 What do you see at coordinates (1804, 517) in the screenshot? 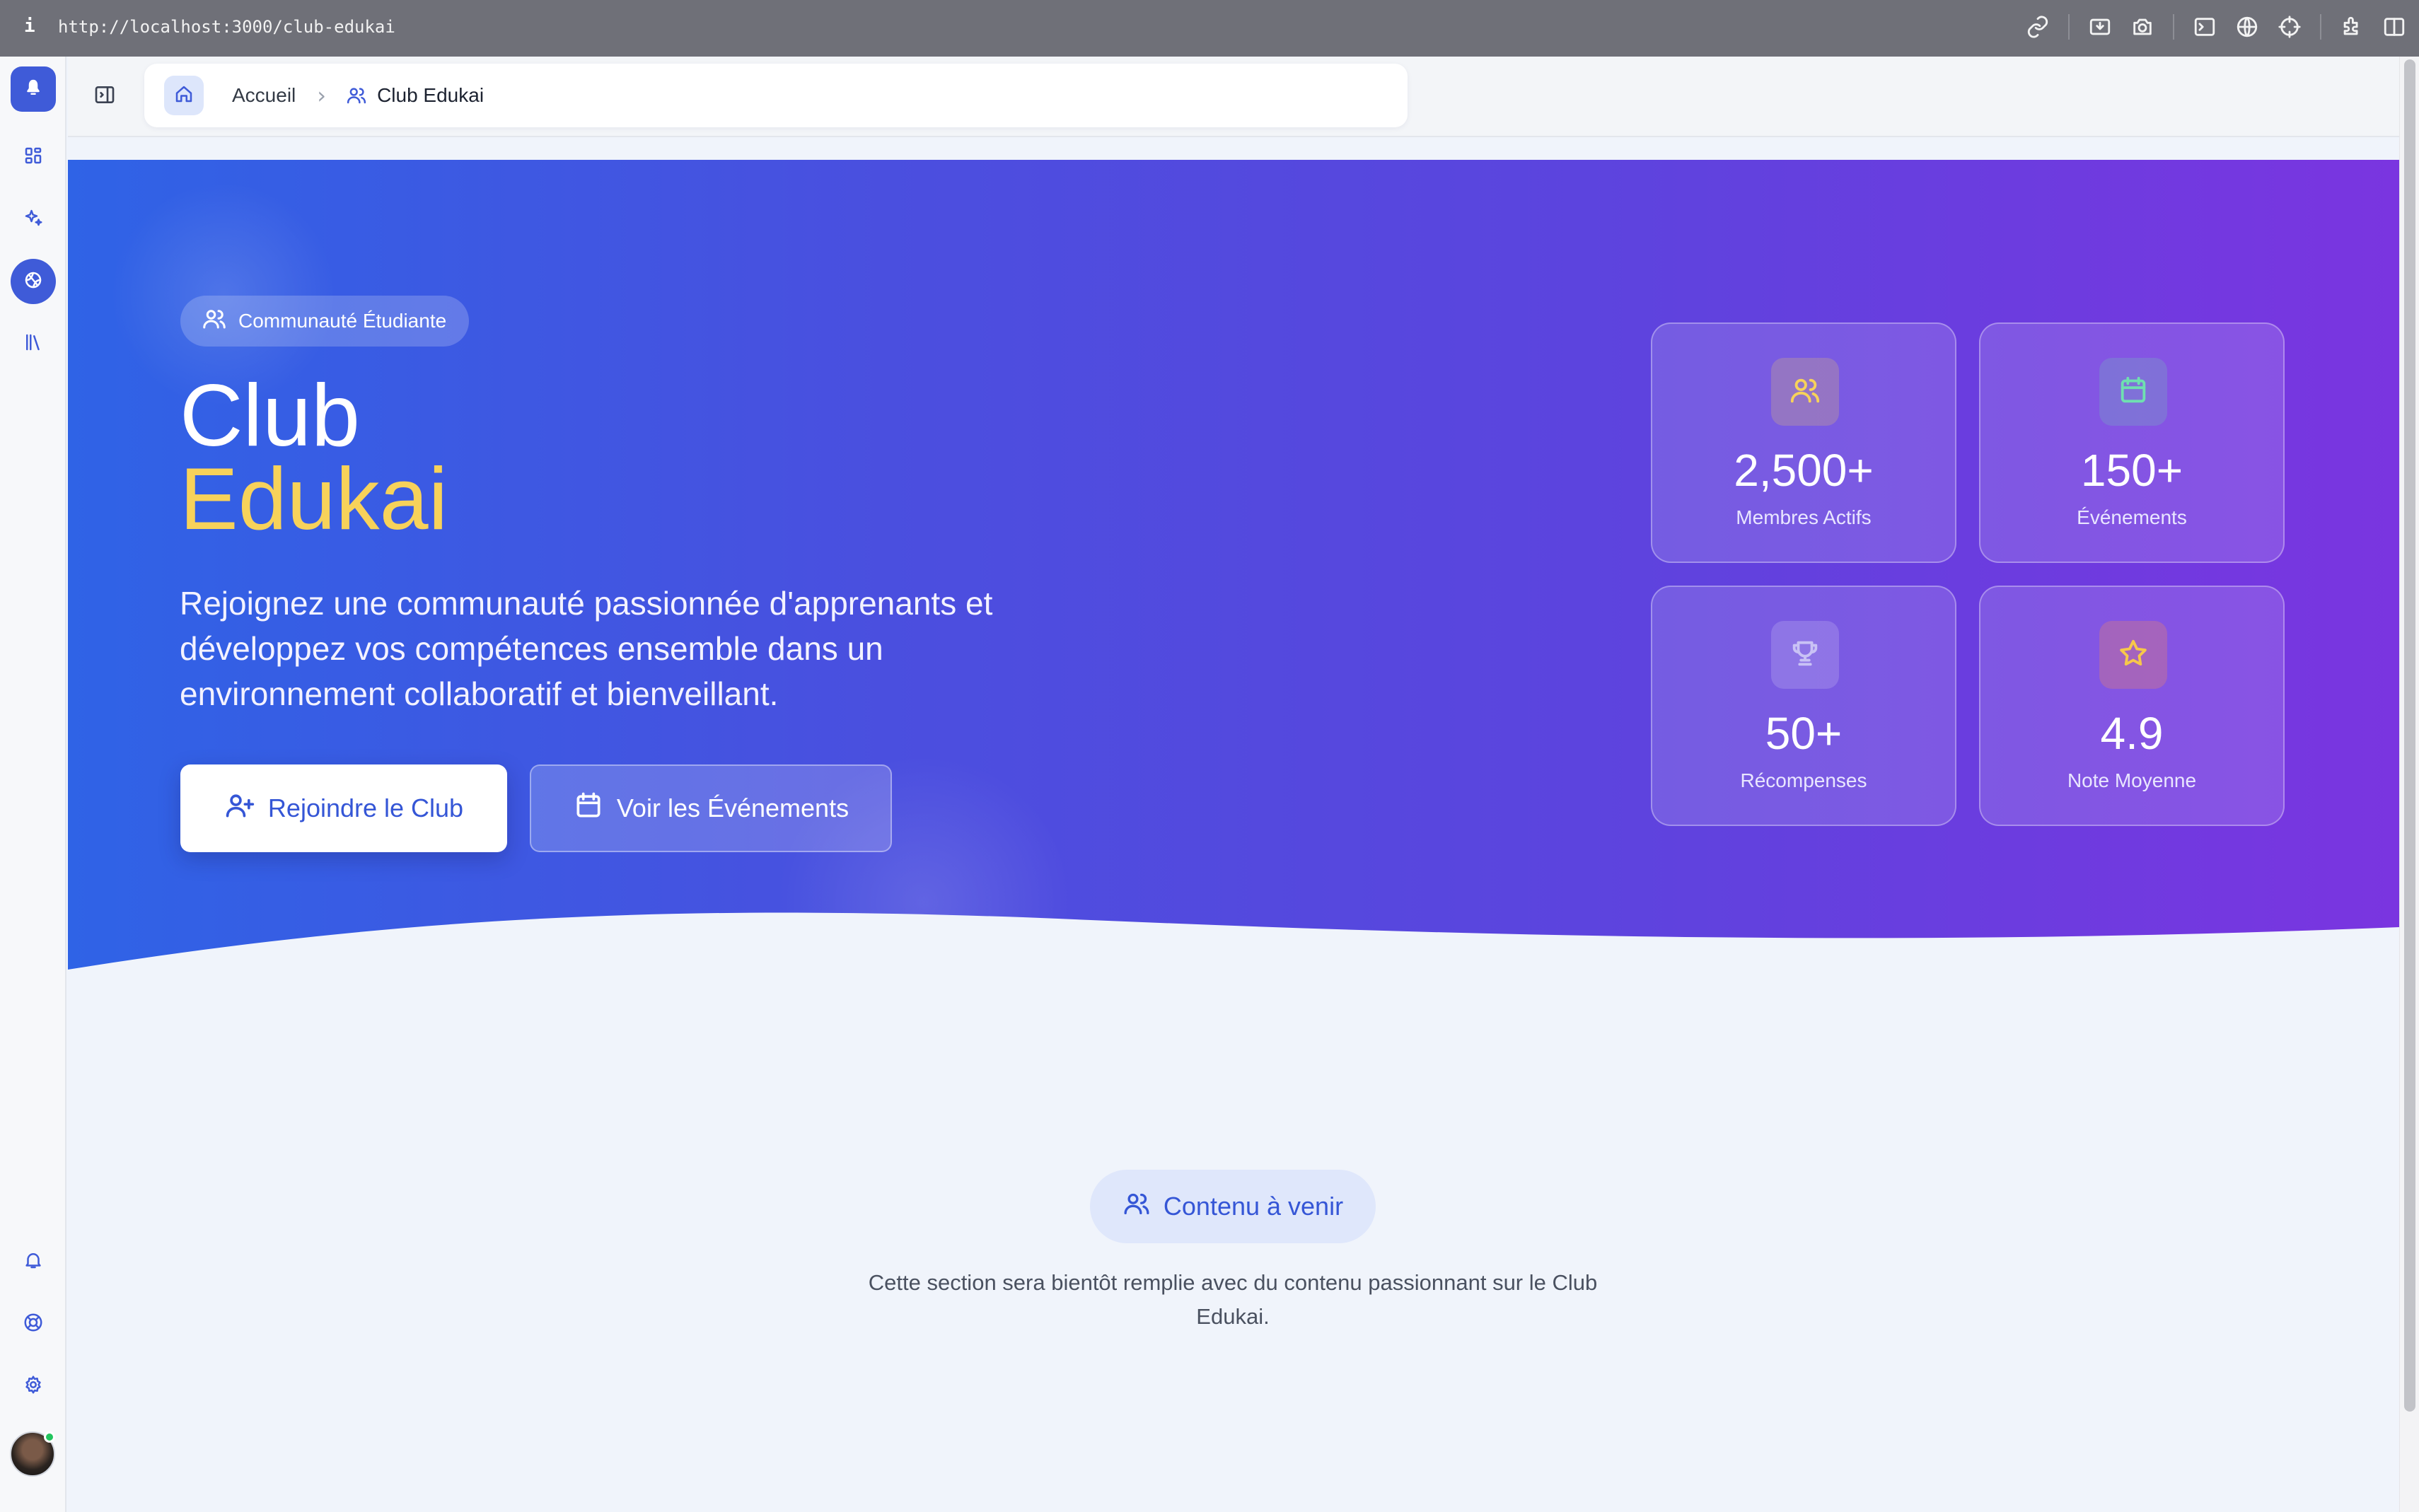
I see `stat-label: Membres Actifs` at bounding box center [1804, 517].